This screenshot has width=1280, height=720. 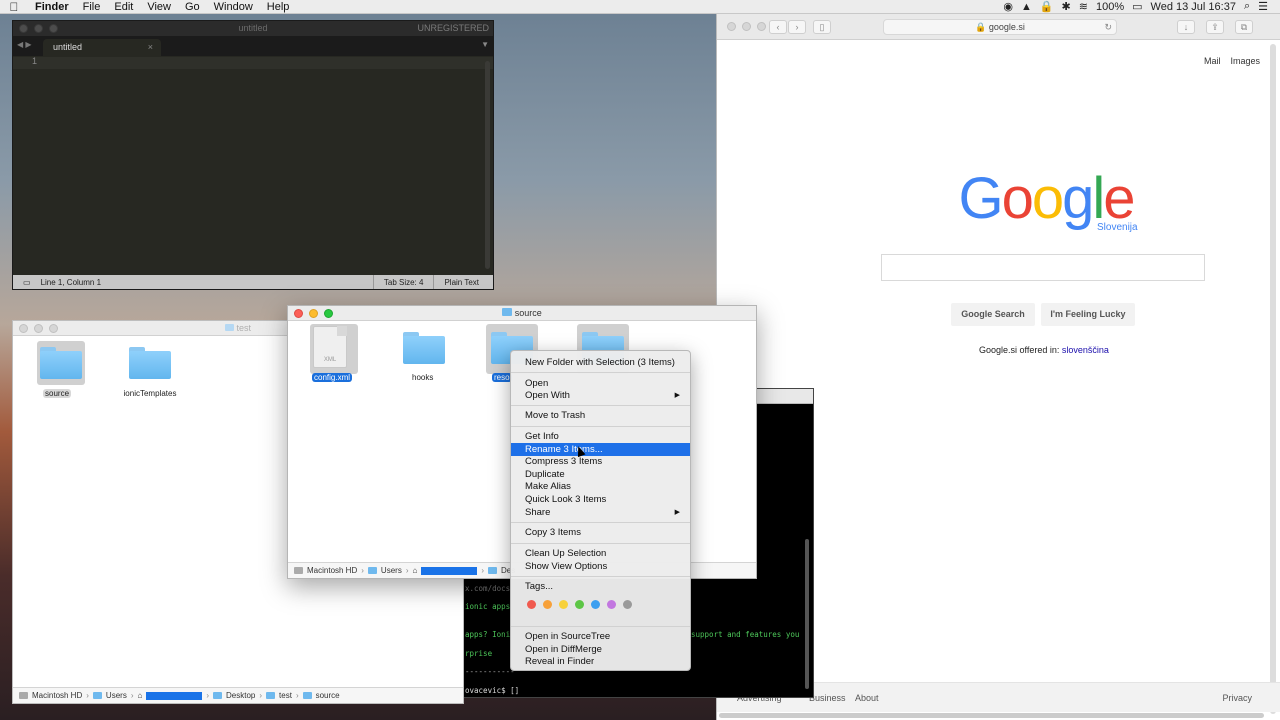 What do you see at coordinates (1026, 7) in the screenshot?
I see `adobe-icon: ▲` at bounding box center [1026, 7].